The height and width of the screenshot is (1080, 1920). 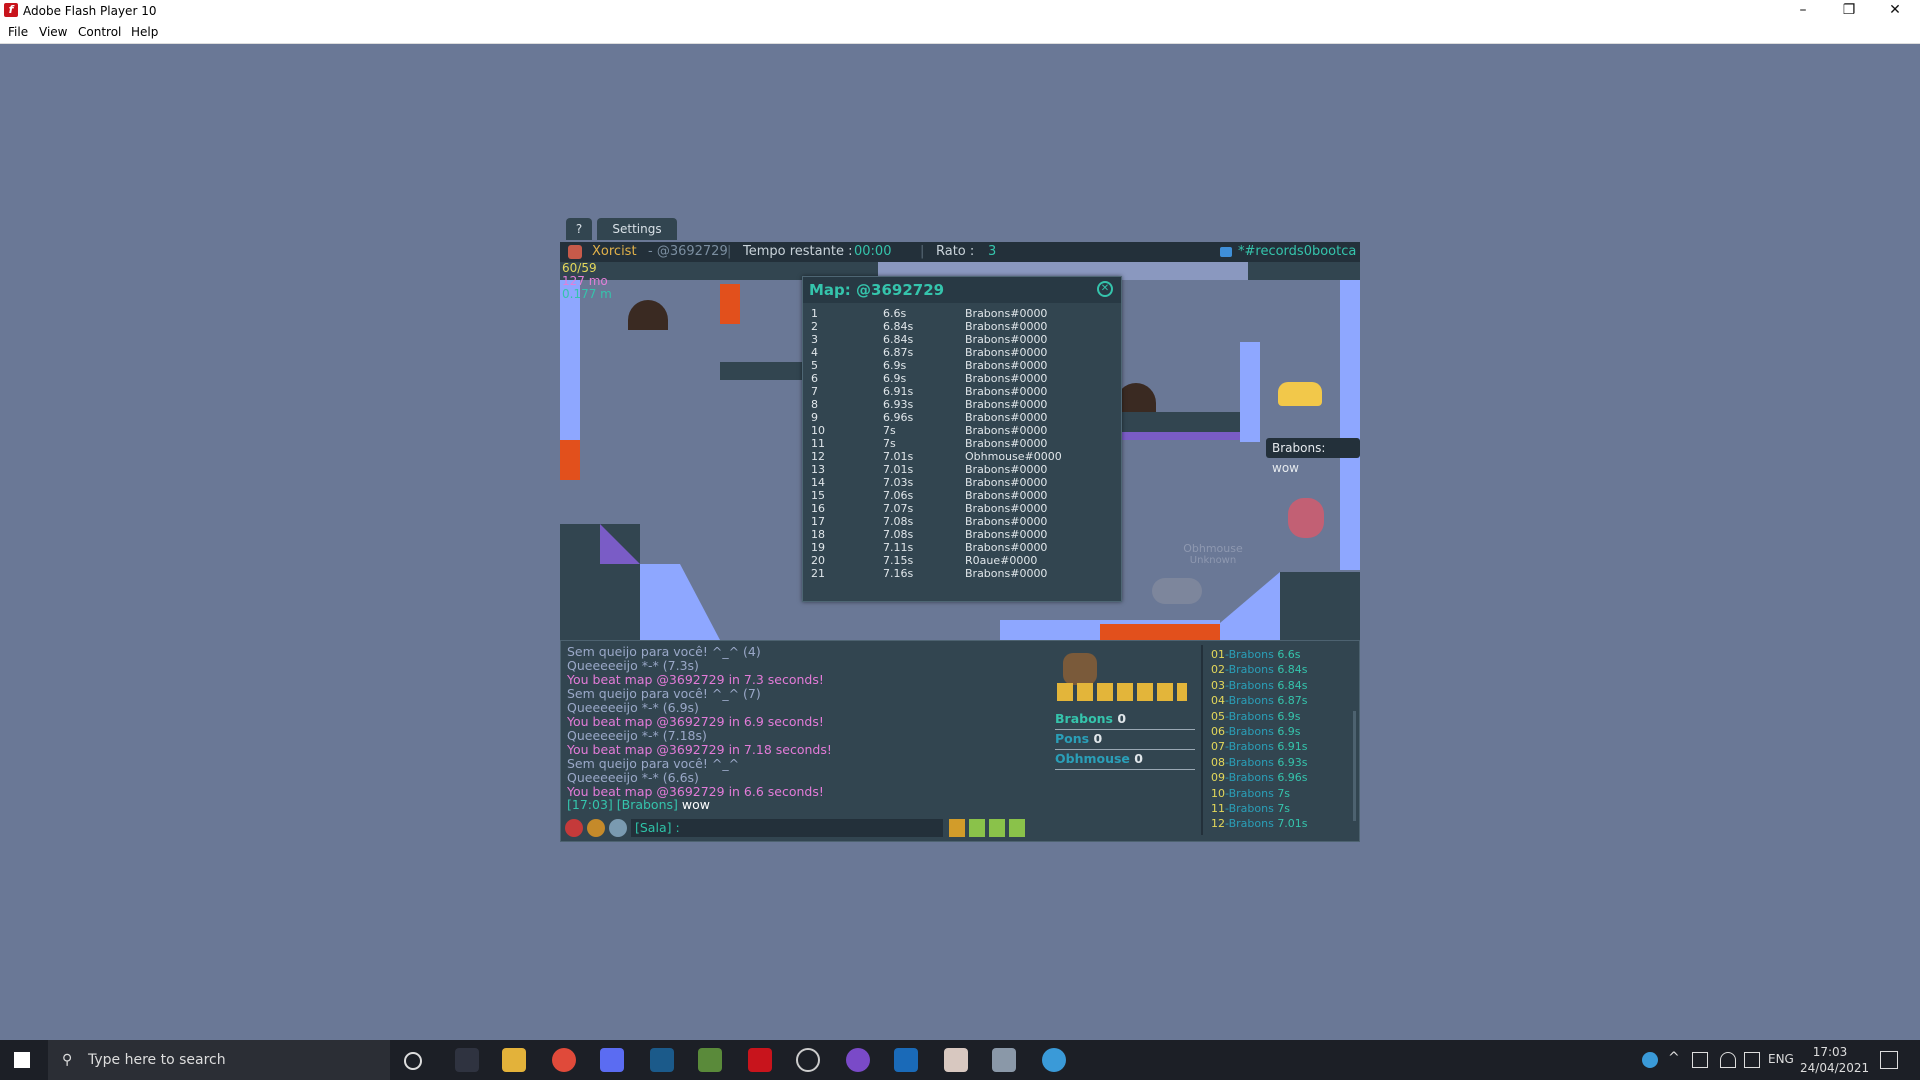 What do you see at coordinates (818, 495) in the screenshot?
I see `record-pos: 15` at bounding box center [818, 495].